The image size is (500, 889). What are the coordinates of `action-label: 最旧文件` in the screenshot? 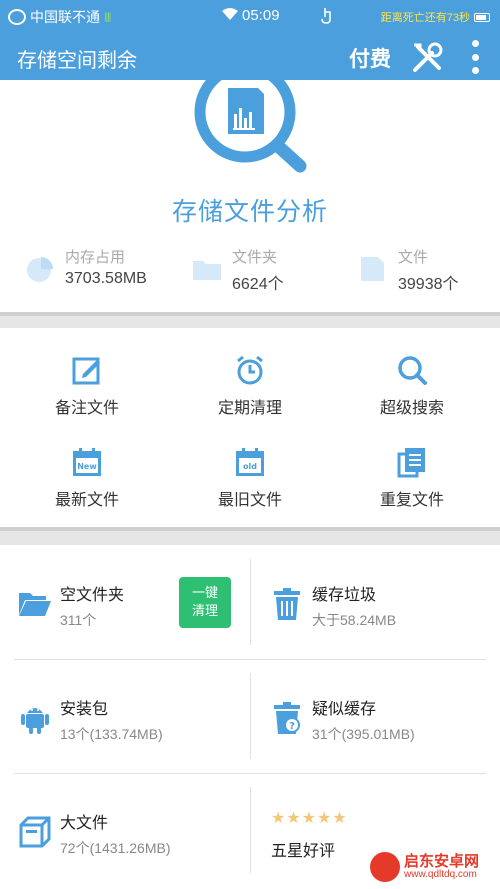 It's located at (249, 500).